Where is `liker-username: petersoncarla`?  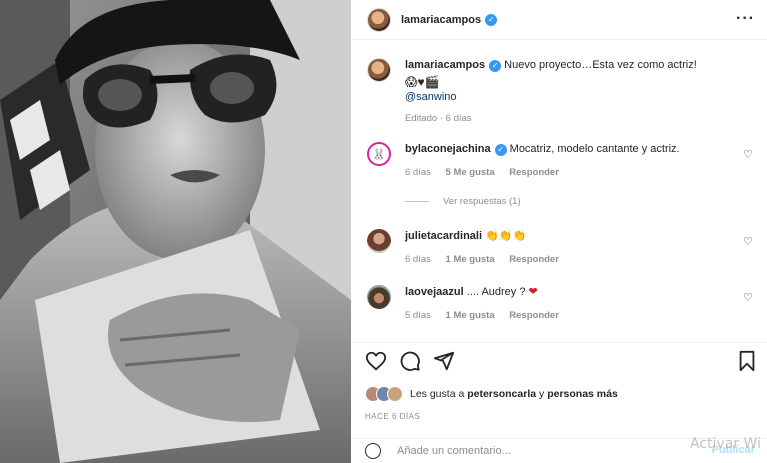
liker-username: petersoncarla is located at coordinates (501, 394).